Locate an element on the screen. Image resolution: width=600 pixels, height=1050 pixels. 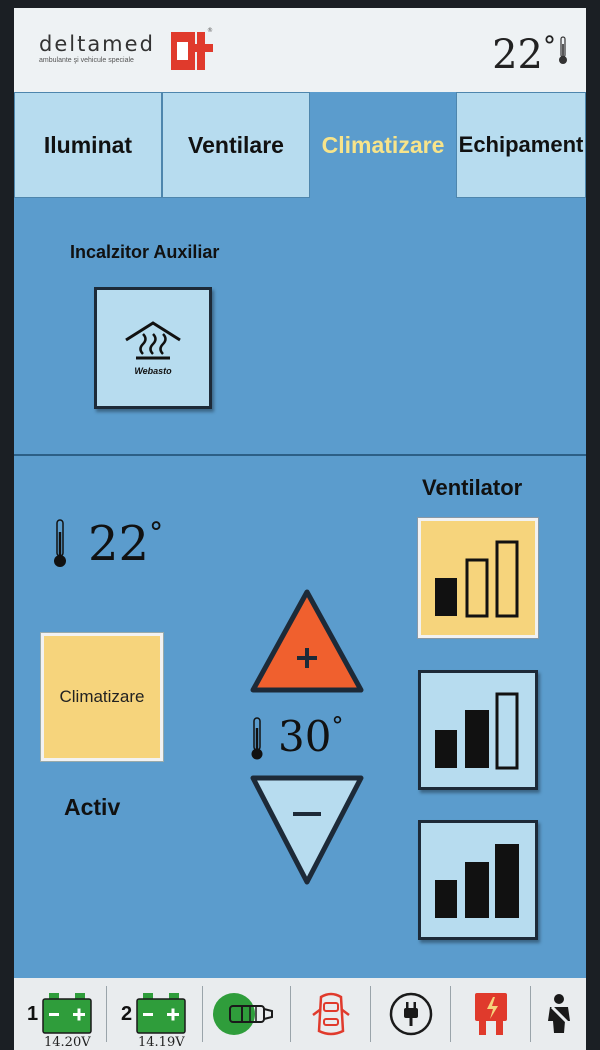
car-doors-icon is located at coordinates (331, 1014).